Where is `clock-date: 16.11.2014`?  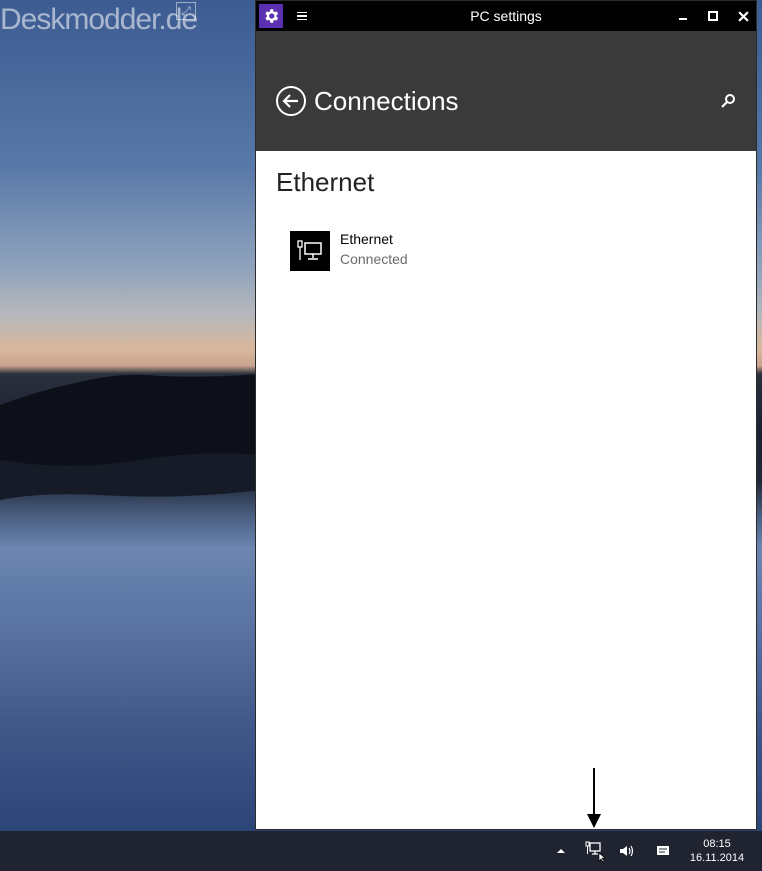
clock-date: 16.11.2014 is located at coordinates (717, 858).